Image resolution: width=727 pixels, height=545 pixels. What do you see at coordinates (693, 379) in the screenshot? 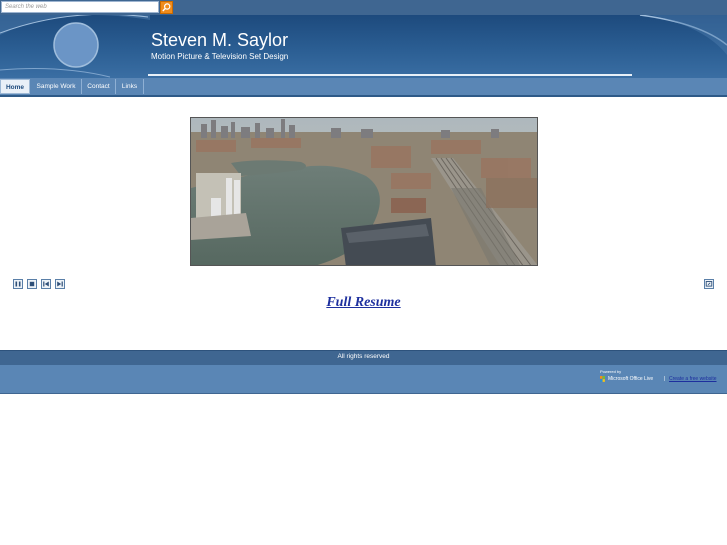
I see `create-website-link: Create a free website` at bounding box center [693, 379].